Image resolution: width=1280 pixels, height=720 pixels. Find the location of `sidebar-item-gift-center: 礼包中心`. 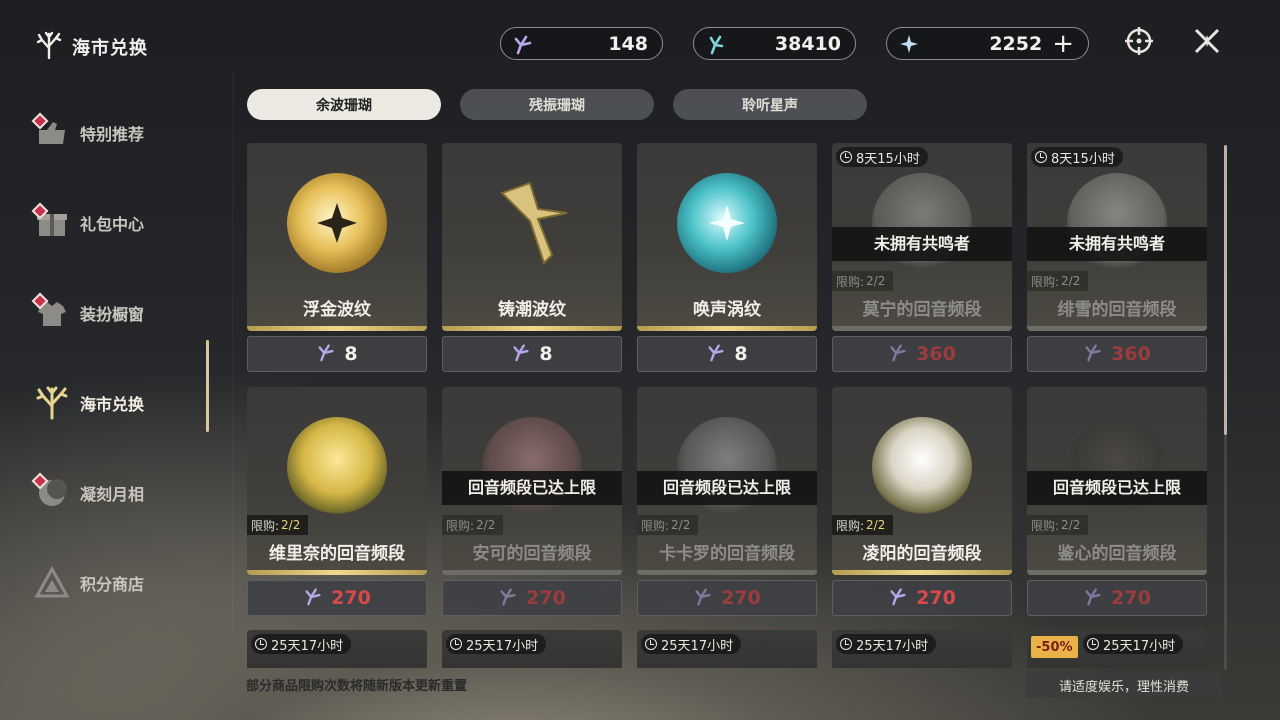

sidebar-item-gift-center: 礼包中心 is located at coordinates (118, 223).